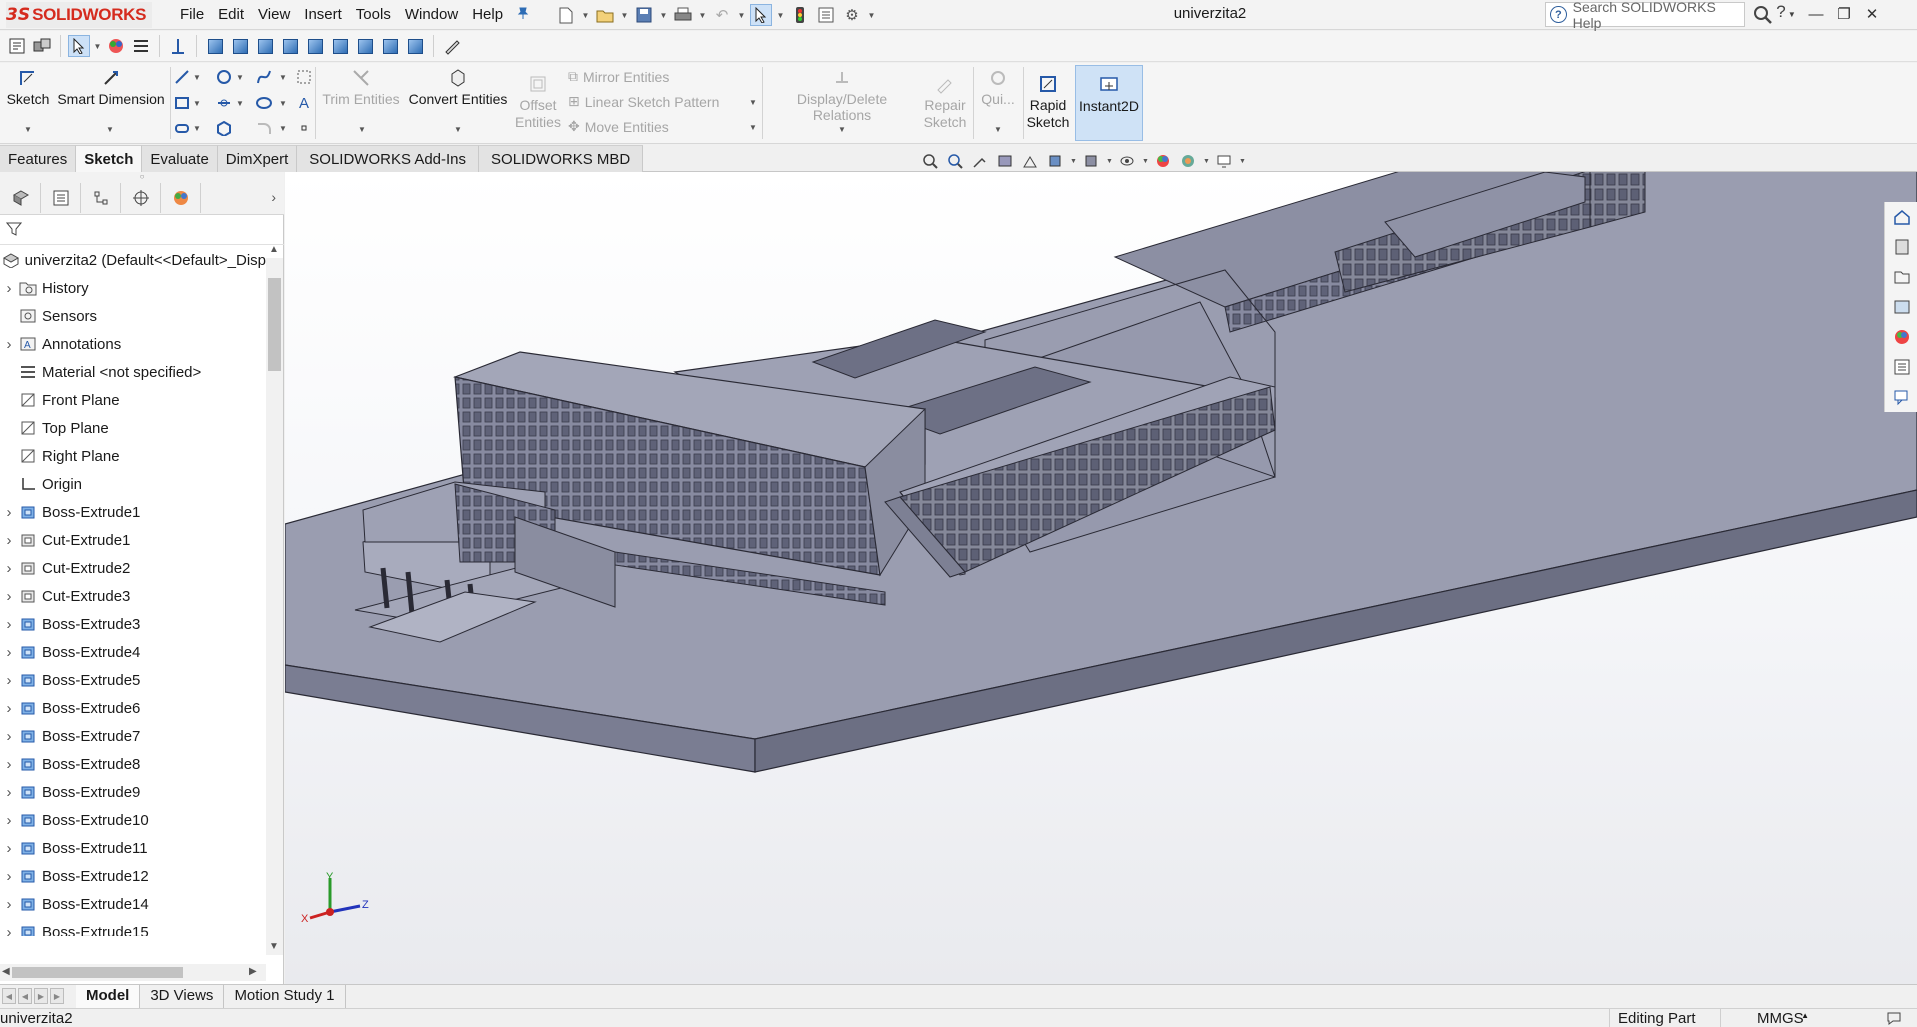 The image size is (1917, 1027). What do you see at coordinates (17, 46) in the screenshot?
I see `document-icon` at bounding box center [17, 46].